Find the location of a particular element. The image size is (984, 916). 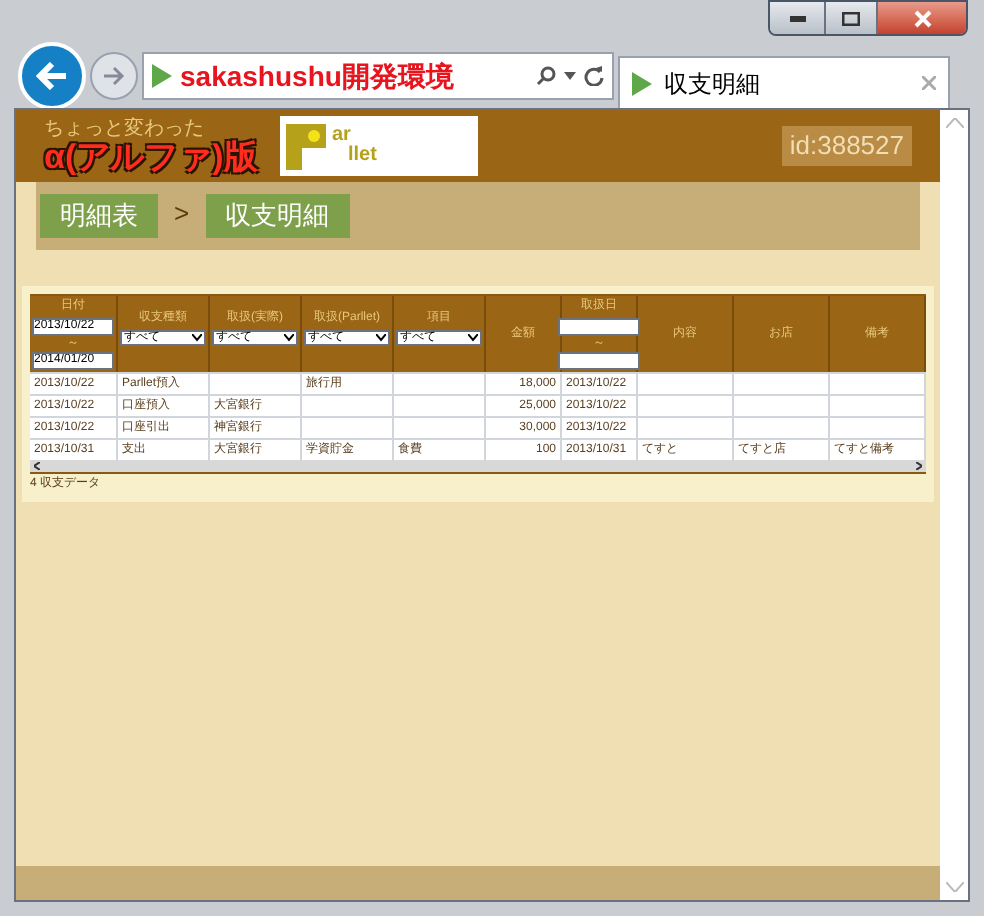

scroll-right-icon is located at coordinates (919, 466).